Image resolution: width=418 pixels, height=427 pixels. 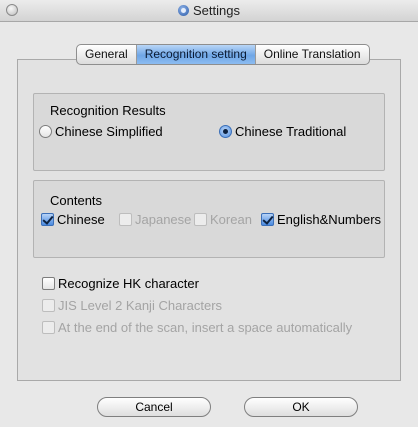 What do you see at coordinates (109, 131) in the screenshot?
I see `radio-label: Chinese Simplified` at bounding box center [109, 131].